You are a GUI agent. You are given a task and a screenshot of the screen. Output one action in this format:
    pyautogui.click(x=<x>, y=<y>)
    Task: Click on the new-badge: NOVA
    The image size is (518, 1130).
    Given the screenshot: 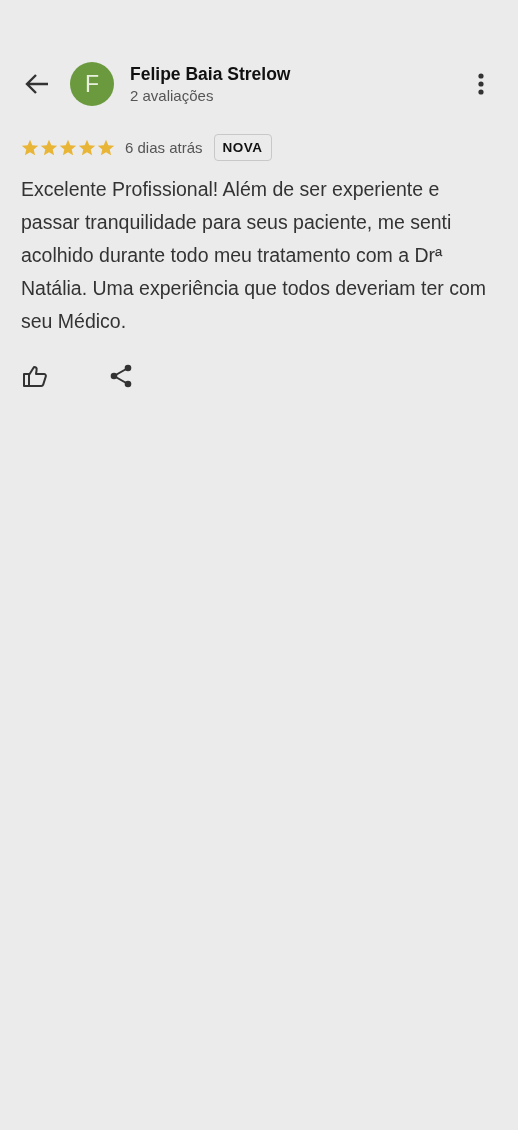 What is the action you would take?
    pyautogui.click(x=242, y=147)
    